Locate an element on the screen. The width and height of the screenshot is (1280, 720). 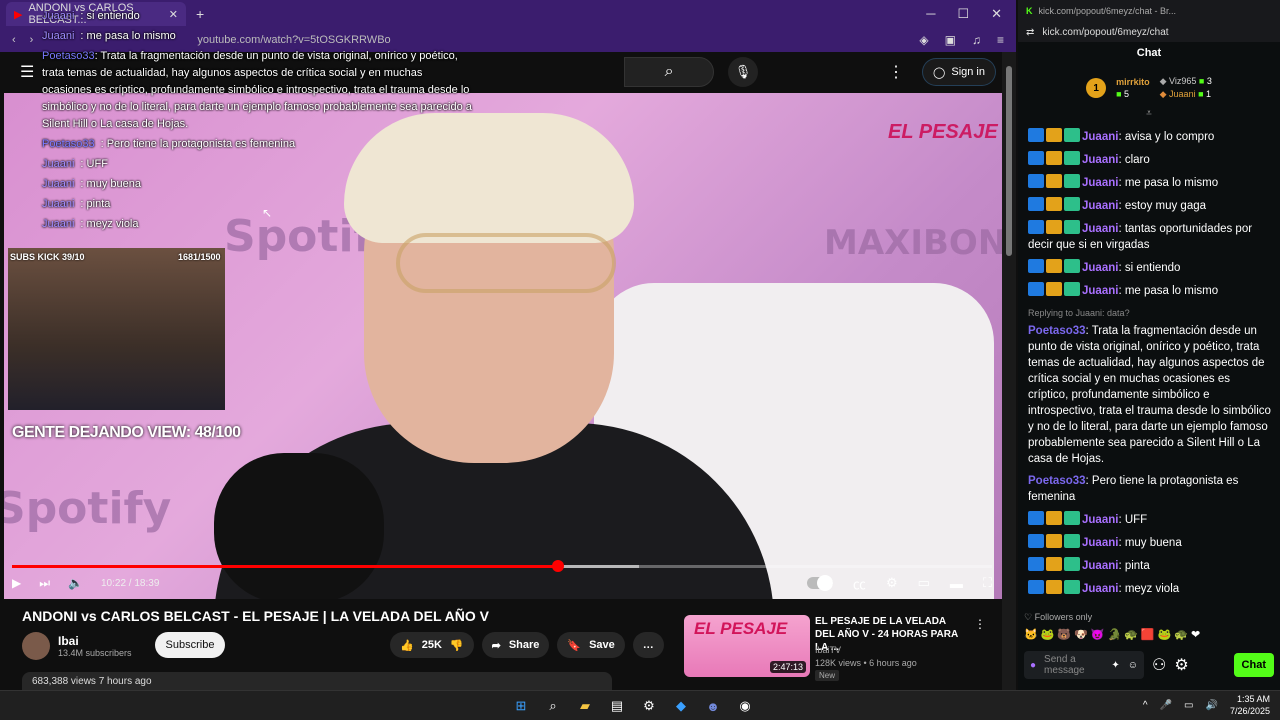
like-button: 👍 25K 👎 is located at coordinates (432, 645).